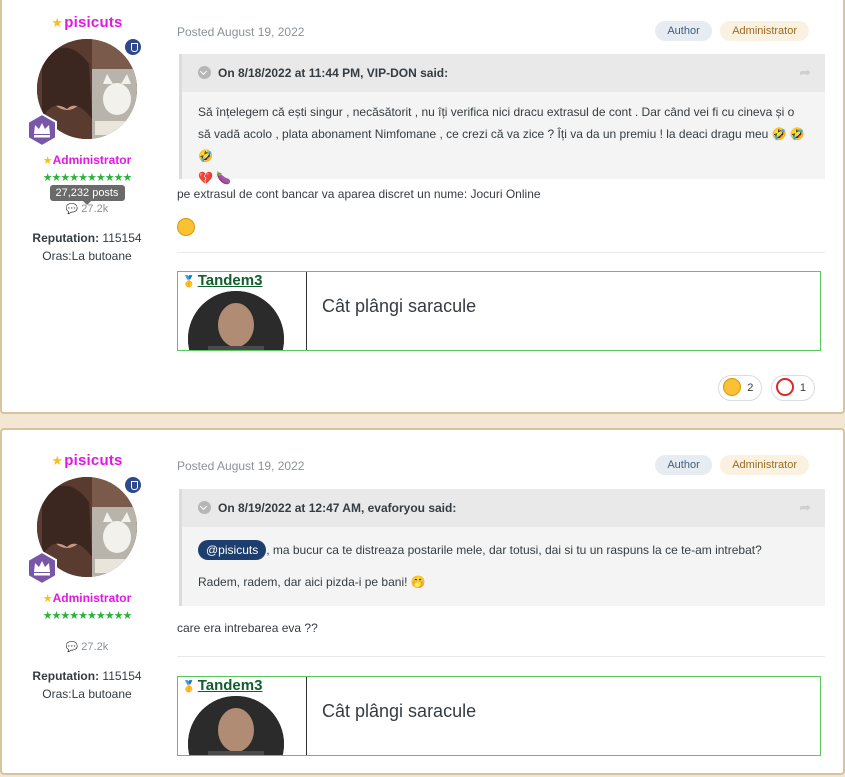 This screenshot has height=777, width=845. Describe the element at coordinates (247, 628) in the screenshot. I see `post-body-text: care era intrebarea eva ??` at that location.